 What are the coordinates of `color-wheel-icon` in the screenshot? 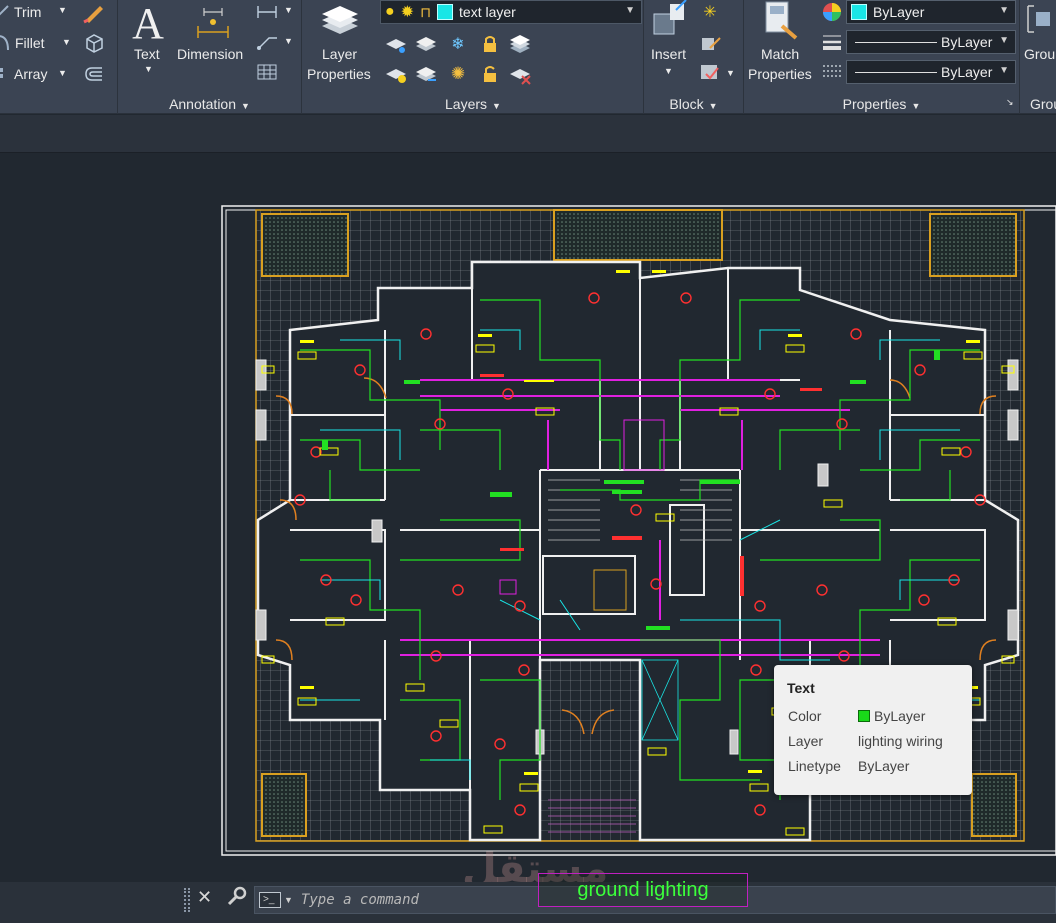 It's located at (832, 12).